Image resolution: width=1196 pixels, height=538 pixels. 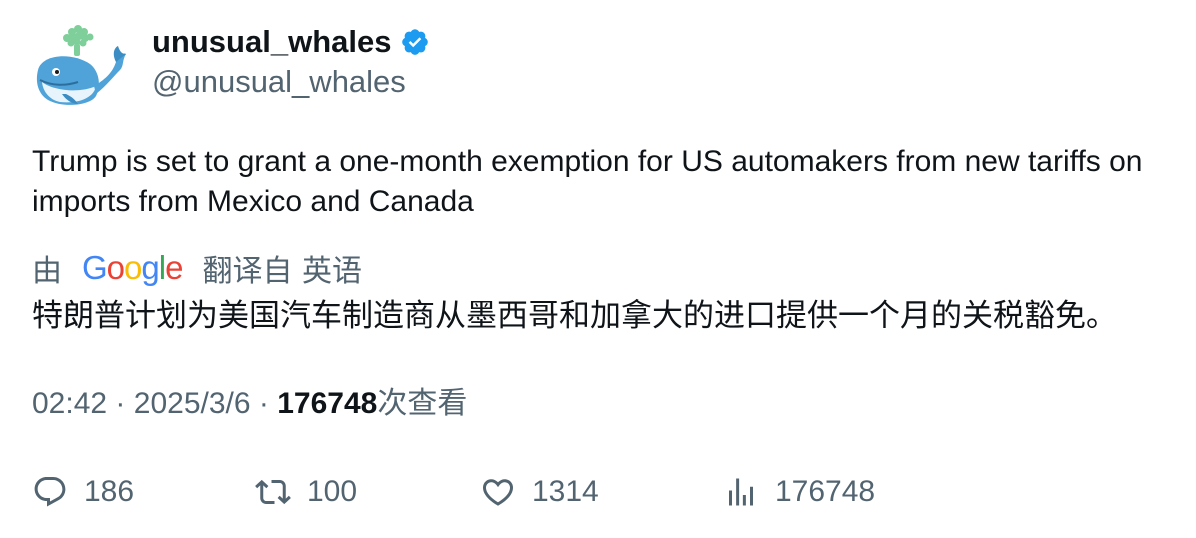 I want to click on user-handle: @unusual_whales, so click(x=279, y=82).